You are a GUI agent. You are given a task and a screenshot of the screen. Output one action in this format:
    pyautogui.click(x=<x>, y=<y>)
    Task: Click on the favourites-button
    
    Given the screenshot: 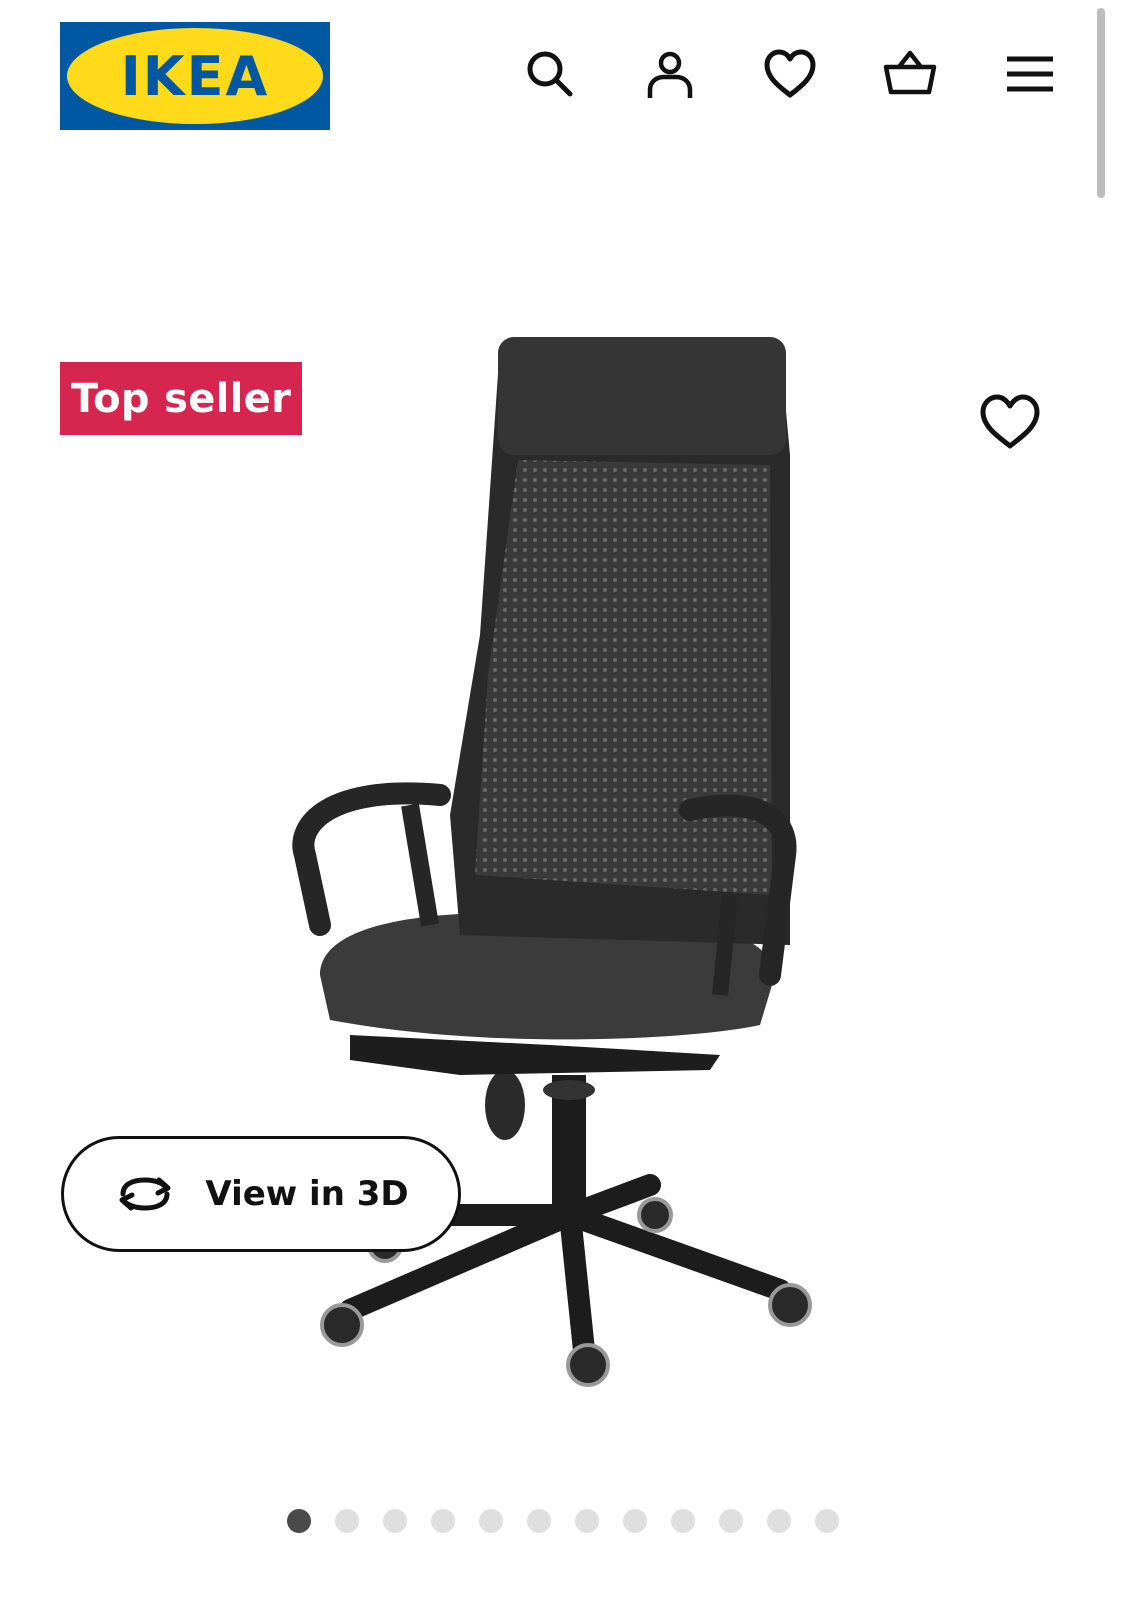 What is the action you would take?
    pyautogui.click(x=790, y=74)
    